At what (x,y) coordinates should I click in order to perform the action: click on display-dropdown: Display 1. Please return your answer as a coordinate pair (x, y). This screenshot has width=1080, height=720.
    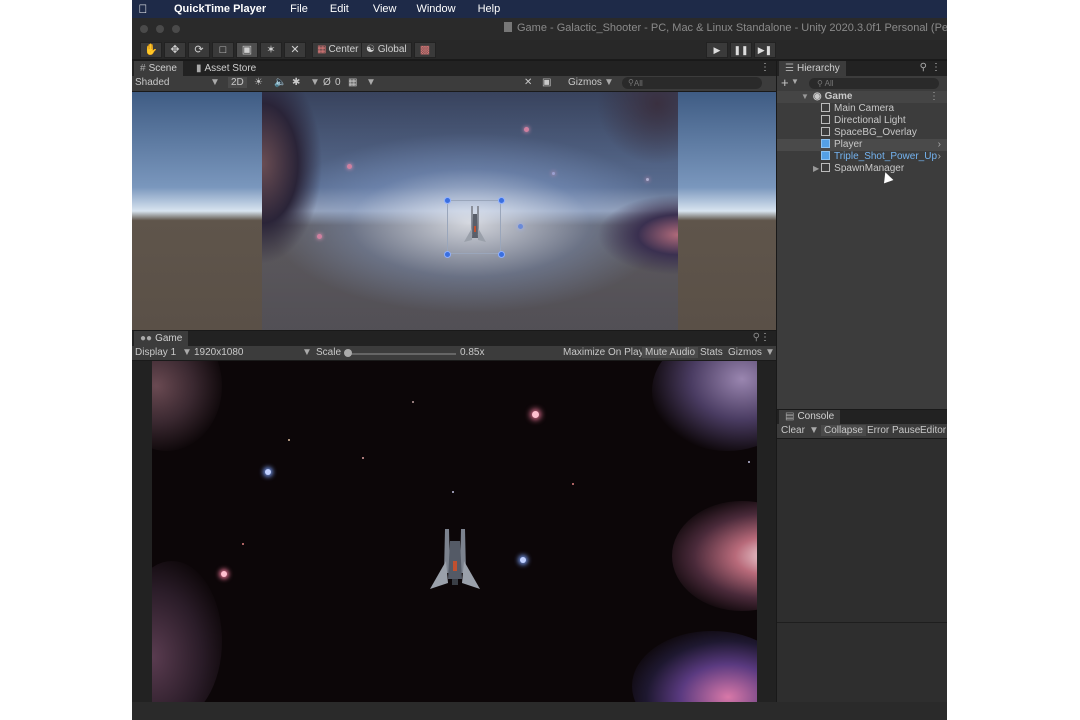
    Looking at the image, I should click on (155, 352).